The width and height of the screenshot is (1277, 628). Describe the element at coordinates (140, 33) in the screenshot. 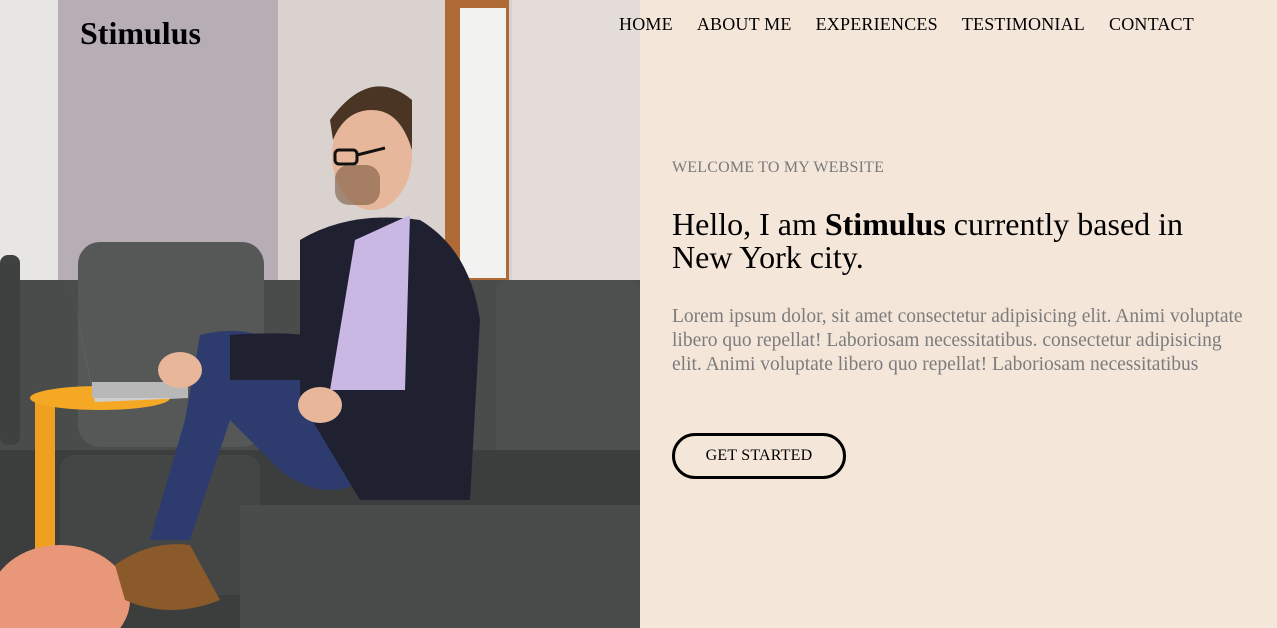

I see `site-logo: Stimulus` at that location.